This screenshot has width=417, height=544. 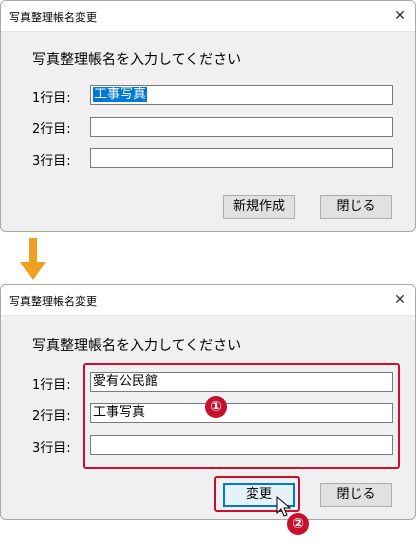 What do you see at coordinates (33, 259) in the screenshot?
I see `down-arrow-icon` at bounding box center [33, 259].